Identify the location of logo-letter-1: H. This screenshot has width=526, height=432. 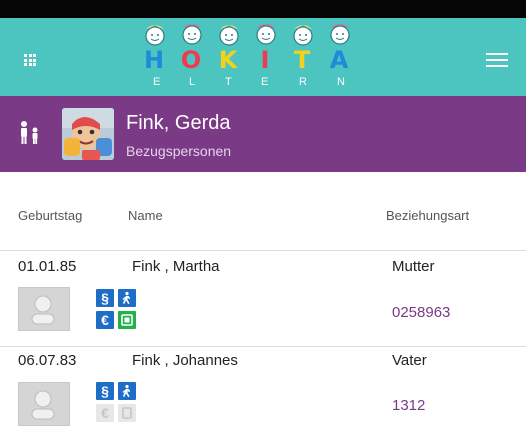
(154, 60).